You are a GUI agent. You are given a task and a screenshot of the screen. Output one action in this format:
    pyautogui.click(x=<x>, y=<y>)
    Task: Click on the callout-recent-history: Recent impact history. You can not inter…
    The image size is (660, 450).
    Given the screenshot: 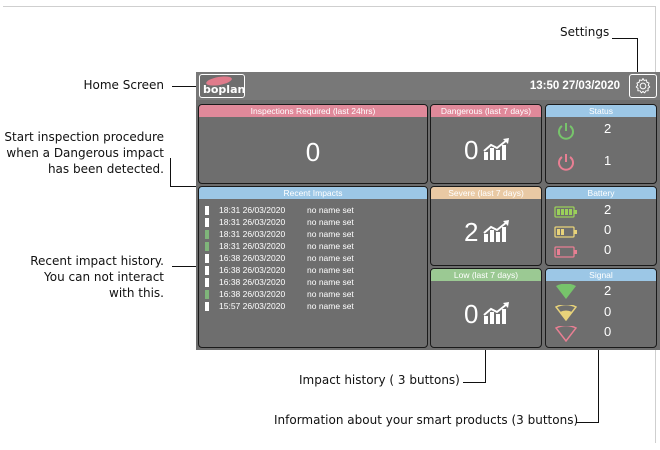 What is the action you would take?
    pyautogui.click(x=82, y=277)
    